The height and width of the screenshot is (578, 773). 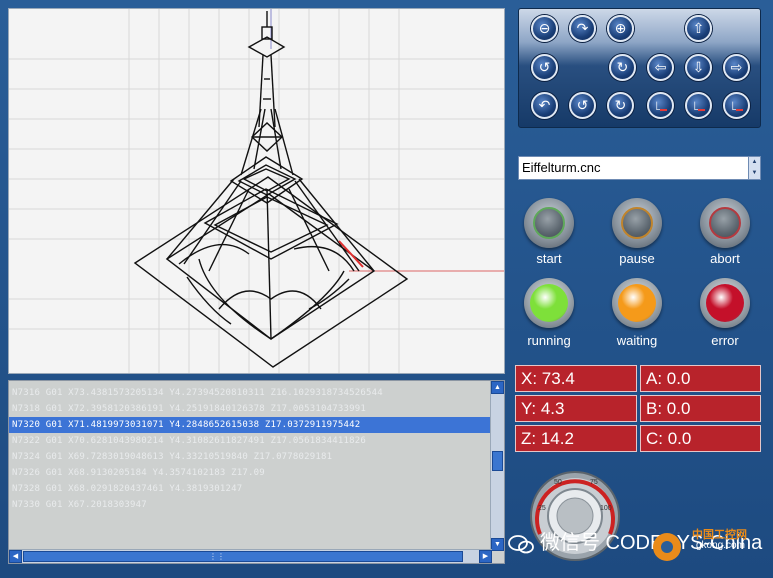 What do you see at coordinates (549, 303) in the screenshot?
I see `running-lamp` at bounding box center [549, 303].